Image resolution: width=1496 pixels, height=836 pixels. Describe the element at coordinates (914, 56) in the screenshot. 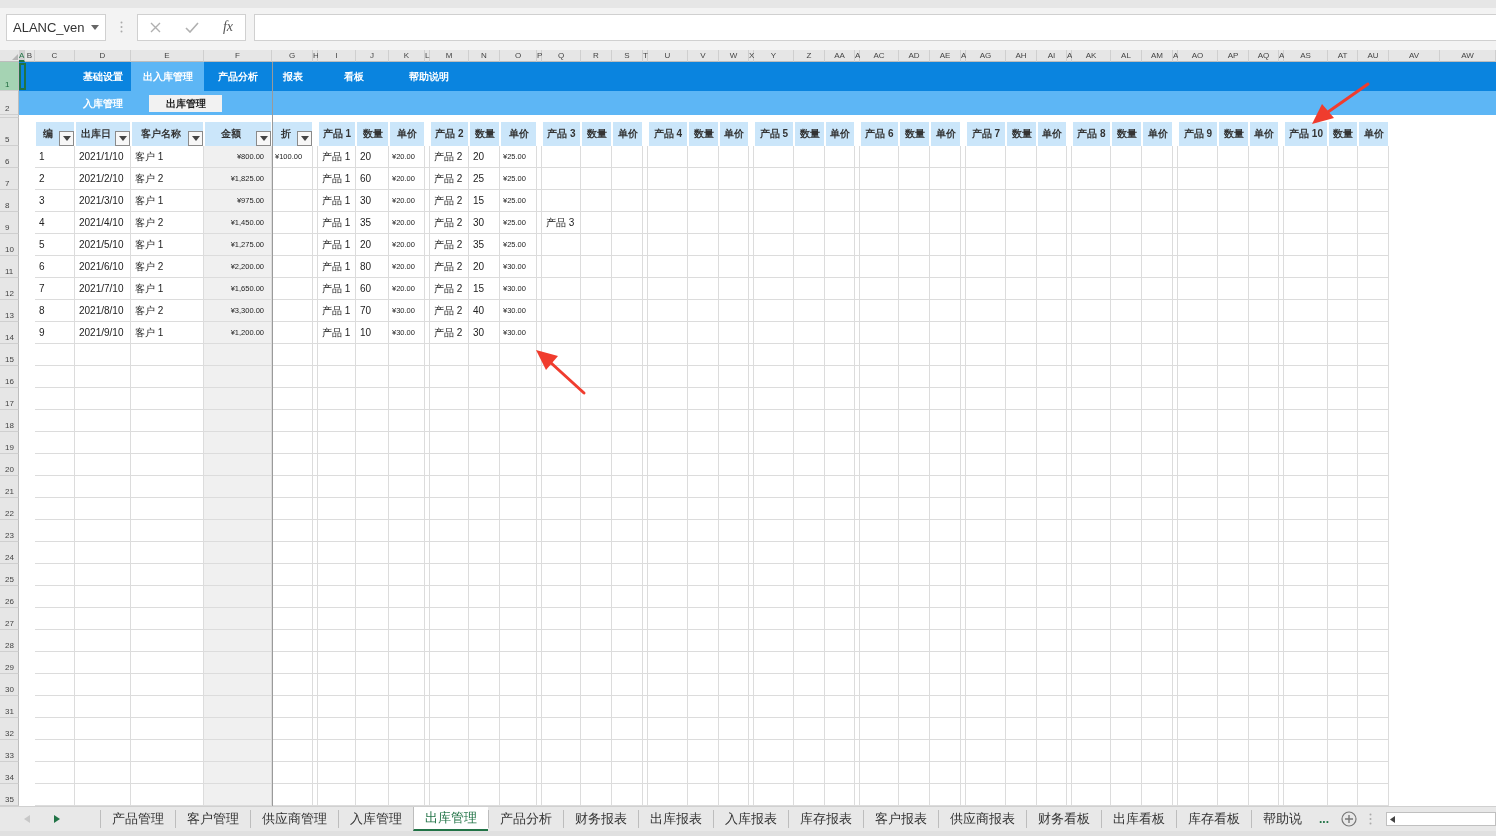

I see `column-header: AD` at that location.